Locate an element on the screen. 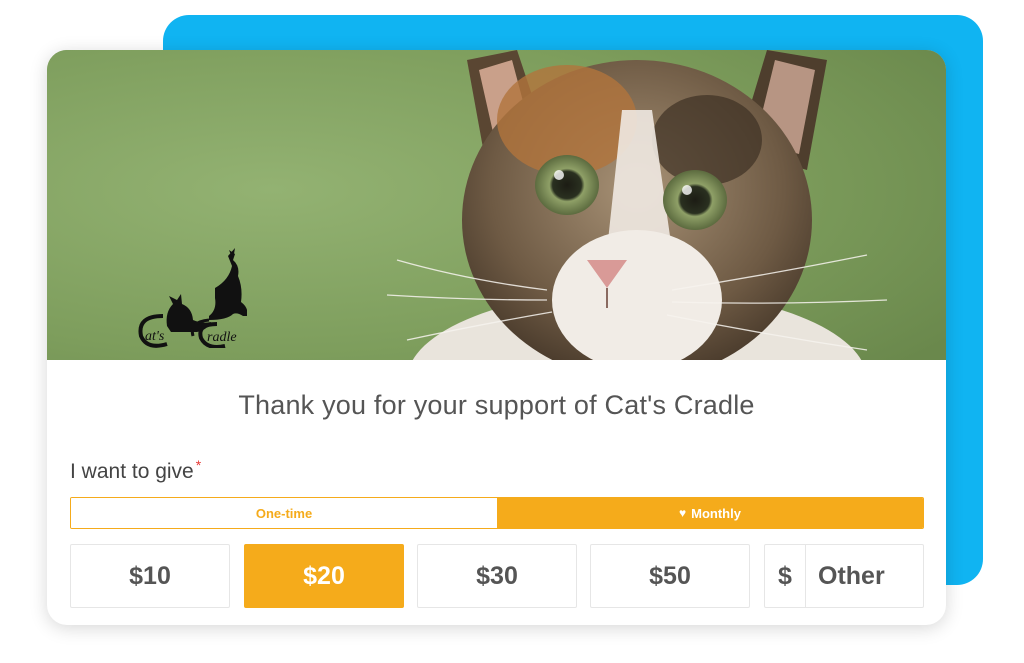 This screenshot has width=1024, height=663. amount-20-button: $20 is located at coordinates (324, 576).